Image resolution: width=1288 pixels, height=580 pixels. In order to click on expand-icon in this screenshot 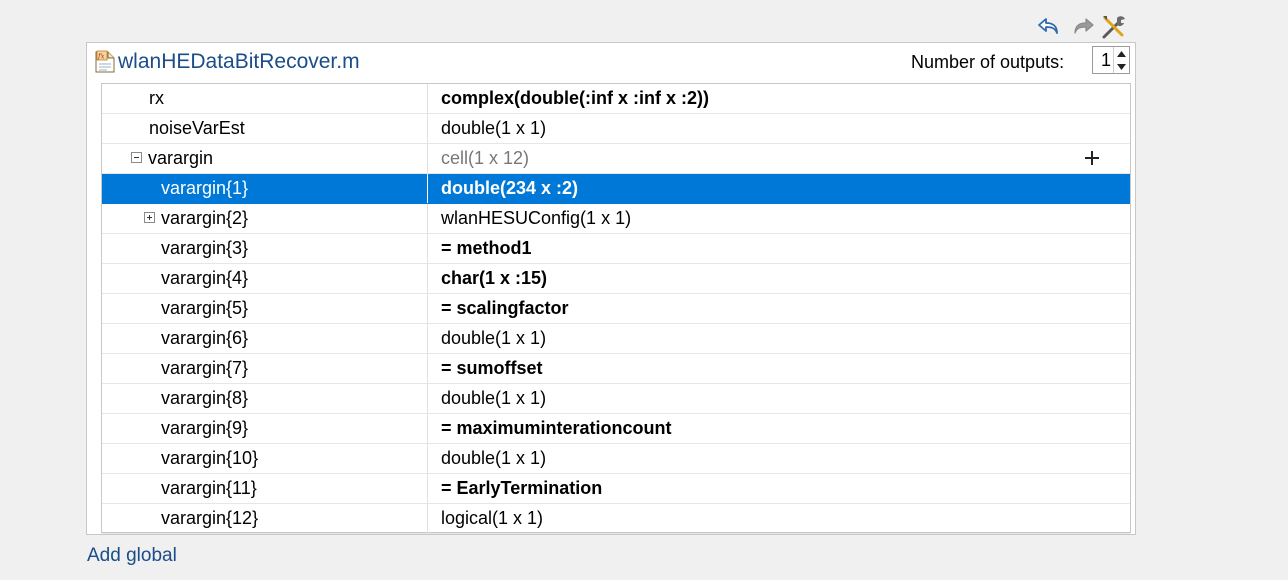, I will do `click(149, 217)`.